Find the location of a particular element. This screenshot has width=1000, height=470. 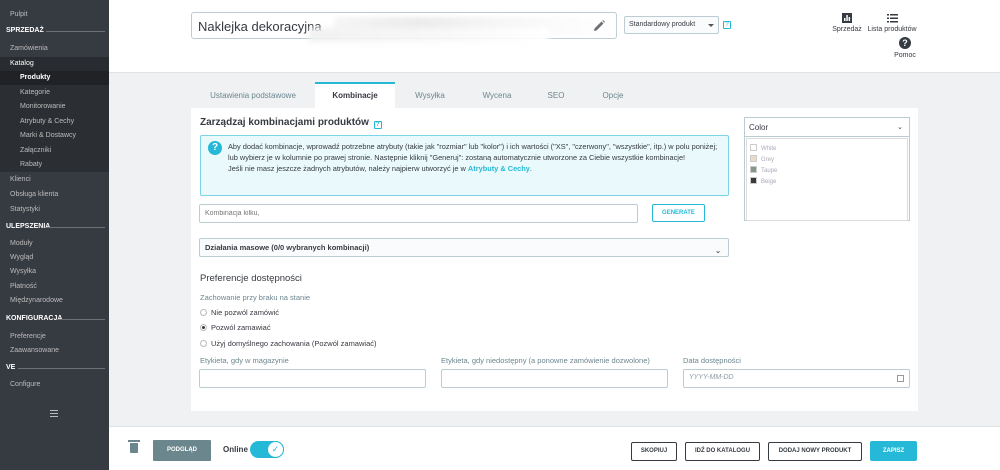

product-type-value: Standardowy produkt is located at coordinates (662, 24).